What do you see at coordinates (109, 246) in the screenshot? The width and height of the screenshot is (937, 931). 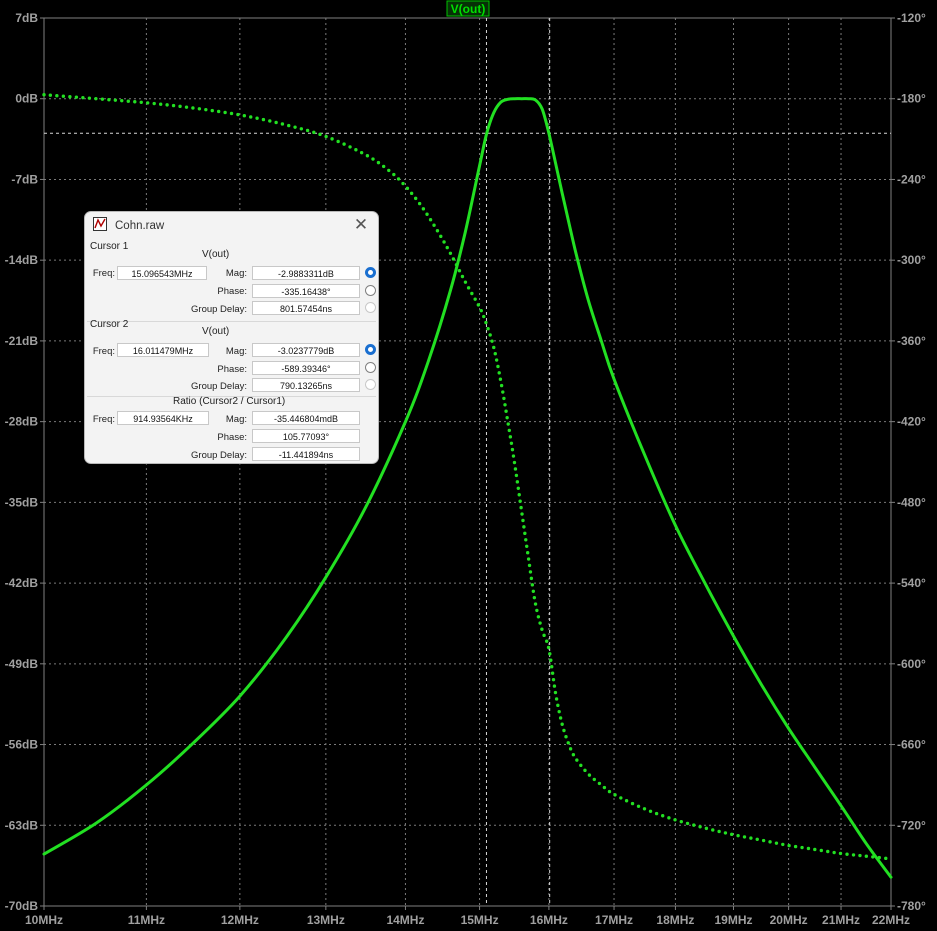 I see `cursor1-section-label: Cursor 1` at bounding box center [109, 246].